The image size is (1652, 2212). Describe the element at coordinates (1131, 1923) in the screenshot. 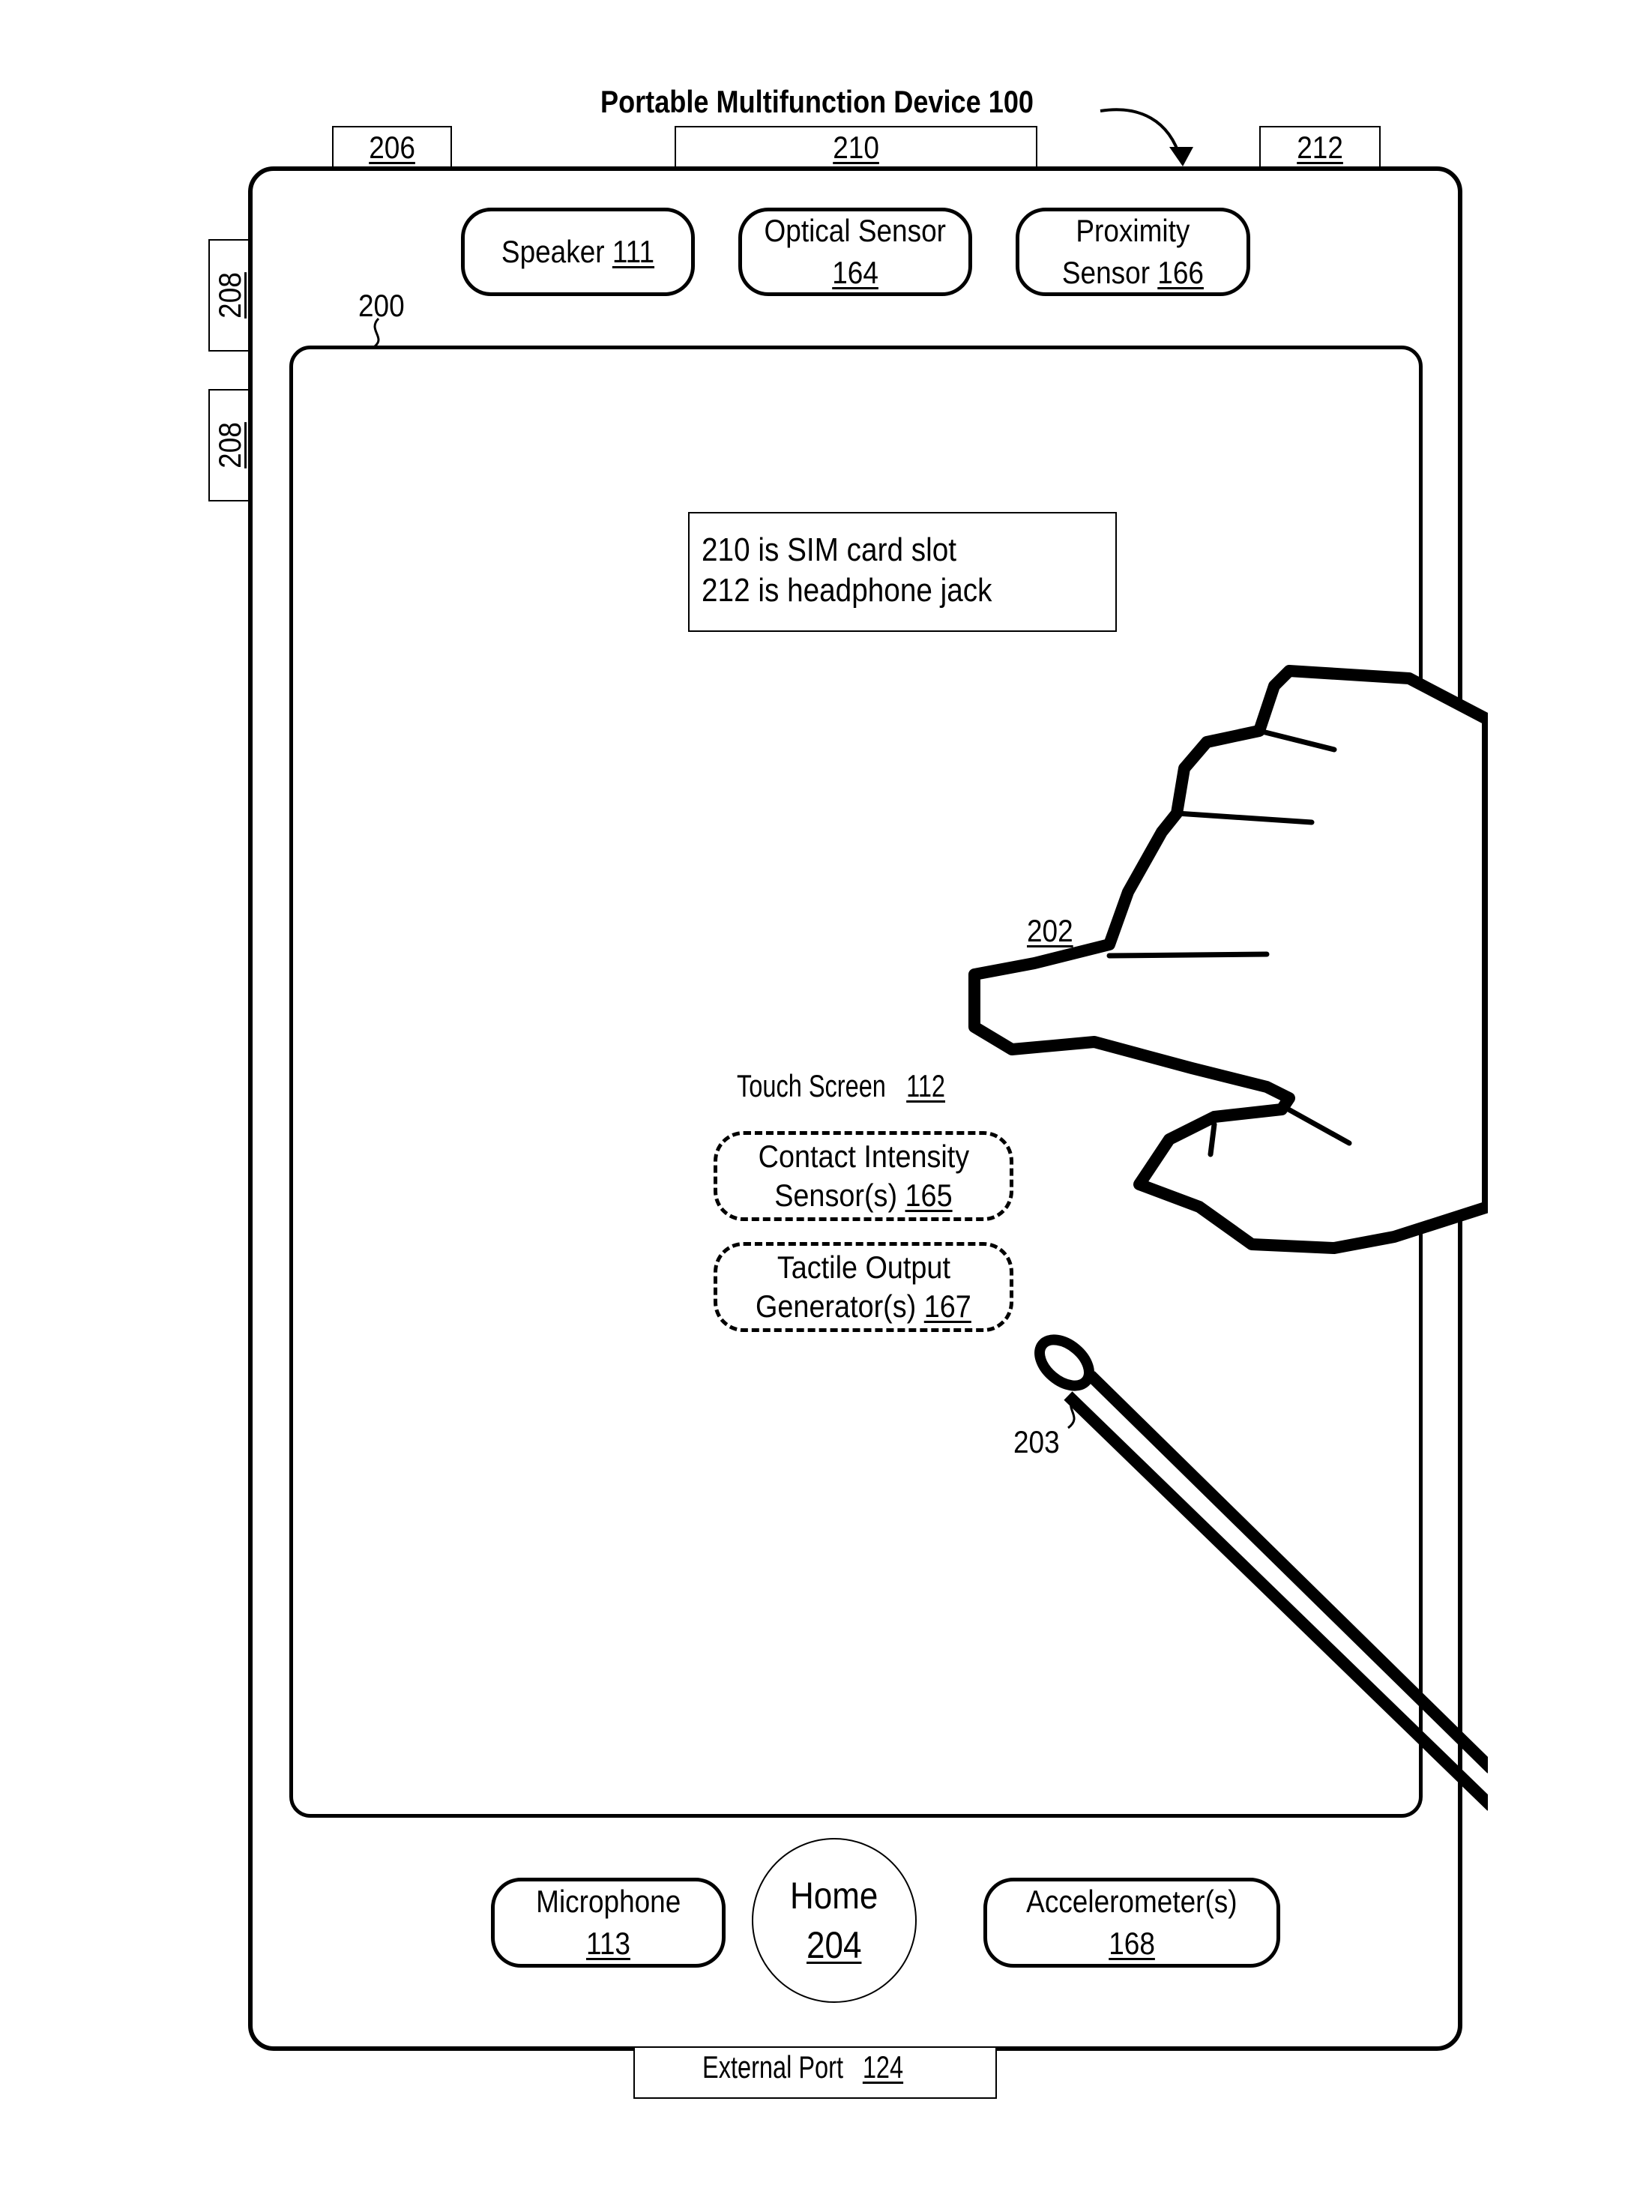

I see `accelerometers: Accelerometer(s) 168` at that location.